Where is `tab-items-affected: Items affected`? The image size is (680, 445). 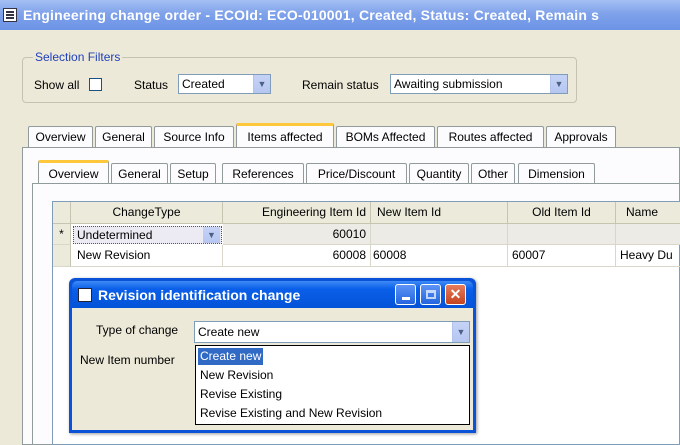
tab-items-affected: Items affected is located at coordinates (285, 135).